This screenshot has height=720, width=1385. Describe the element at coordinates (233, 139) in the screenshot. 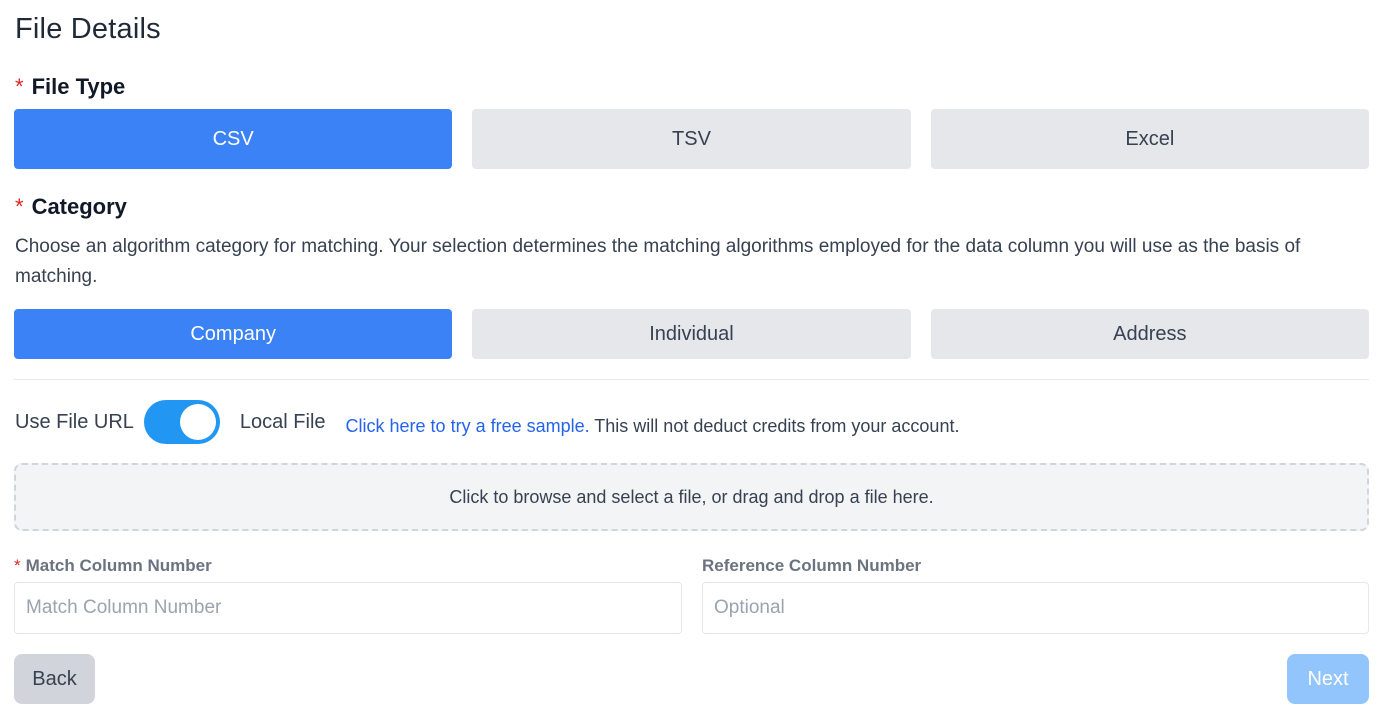

I see `file-type-csv-button: CSV` at that location.